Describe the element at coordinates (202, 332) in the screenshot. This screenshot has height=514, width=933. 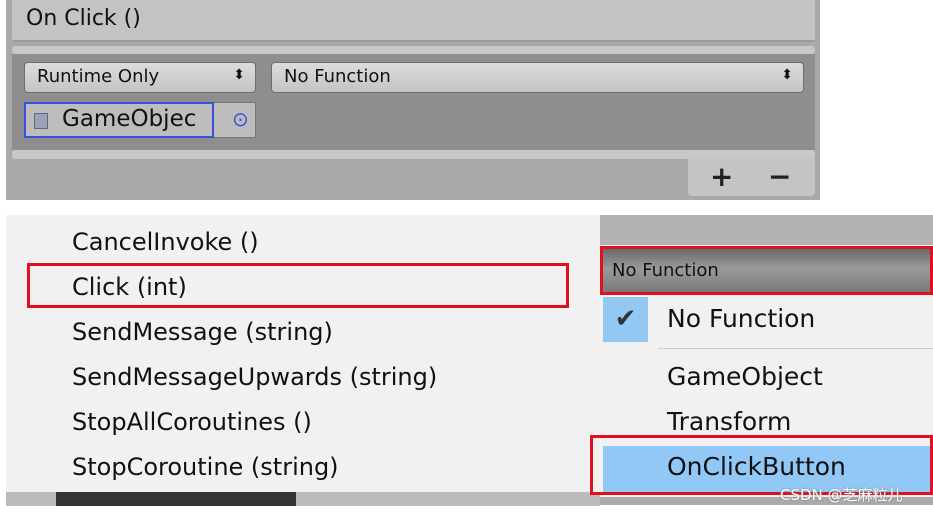
I see `menu-item: SendMessage (string)` at that location.